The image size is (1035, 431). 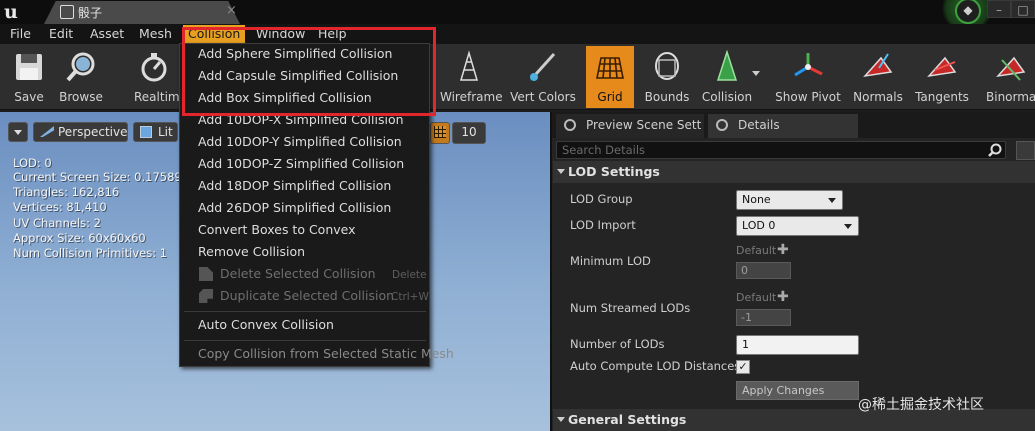 What do you see at coordinates (781, 150) in the screenshot?
I see `search-details-input: Search Details` at bounding box center [781, 150].